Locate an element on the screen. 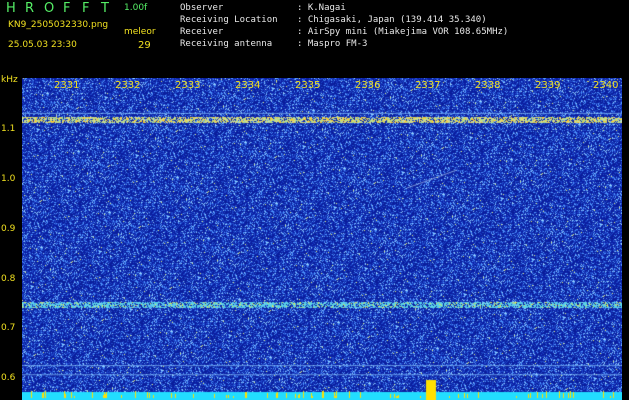  filename-label: KN9_2505032330.png is located at coordinates (58, 25).